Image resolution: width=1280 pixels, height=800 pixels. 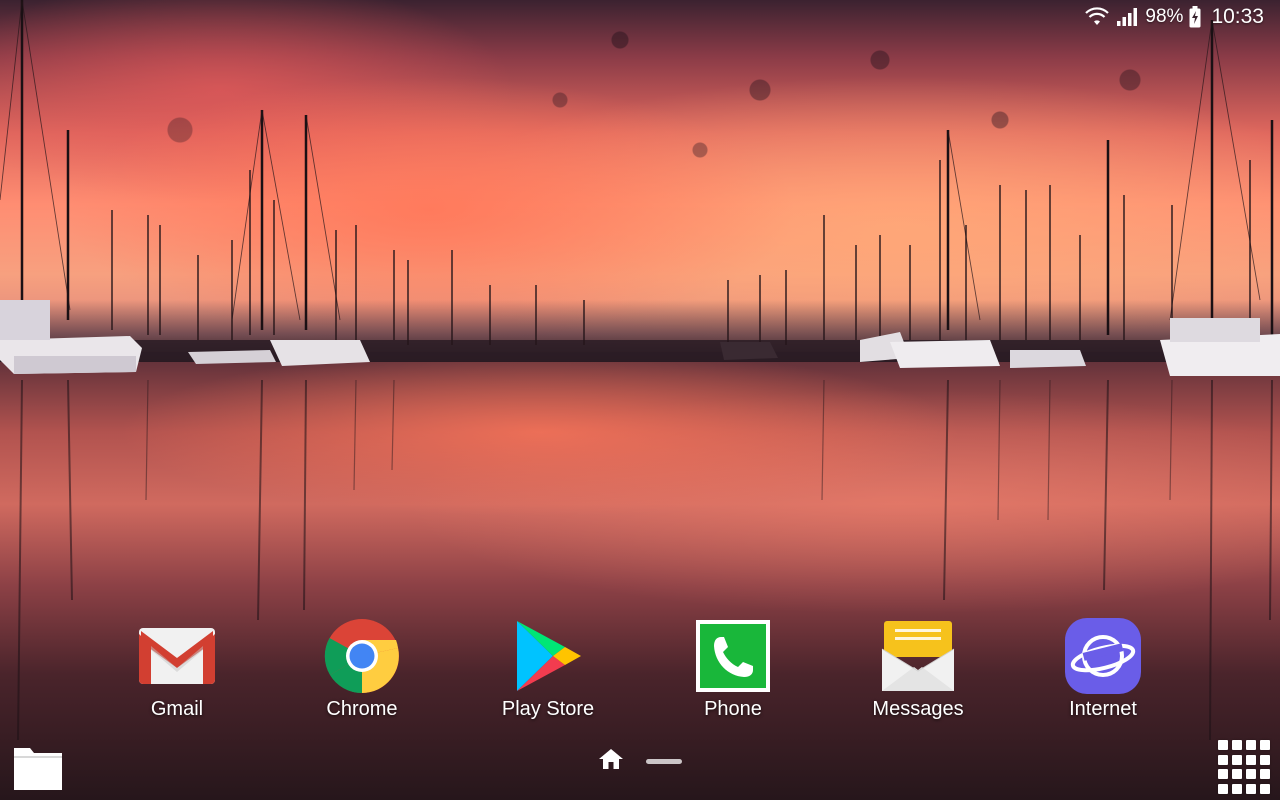 I want to click on app-messages: Messages, so click(x=918, y=669).